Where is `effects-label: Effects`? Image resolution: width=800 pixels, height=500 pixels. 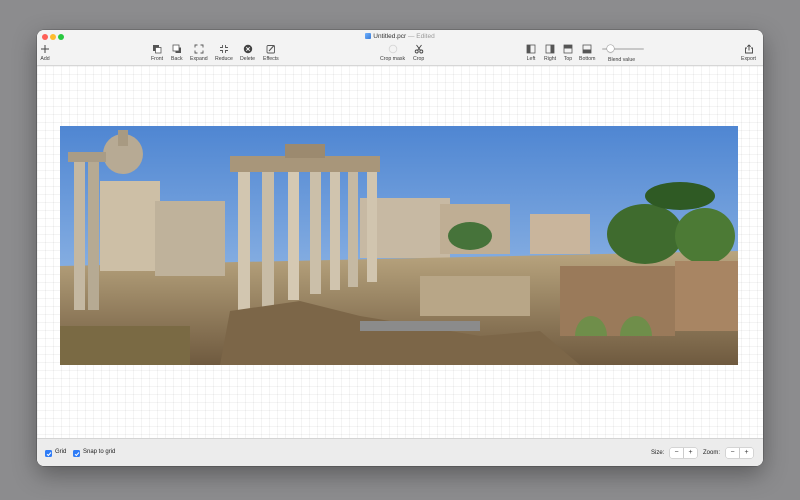
effects-label: Effects is located at coordinates (271, 59).